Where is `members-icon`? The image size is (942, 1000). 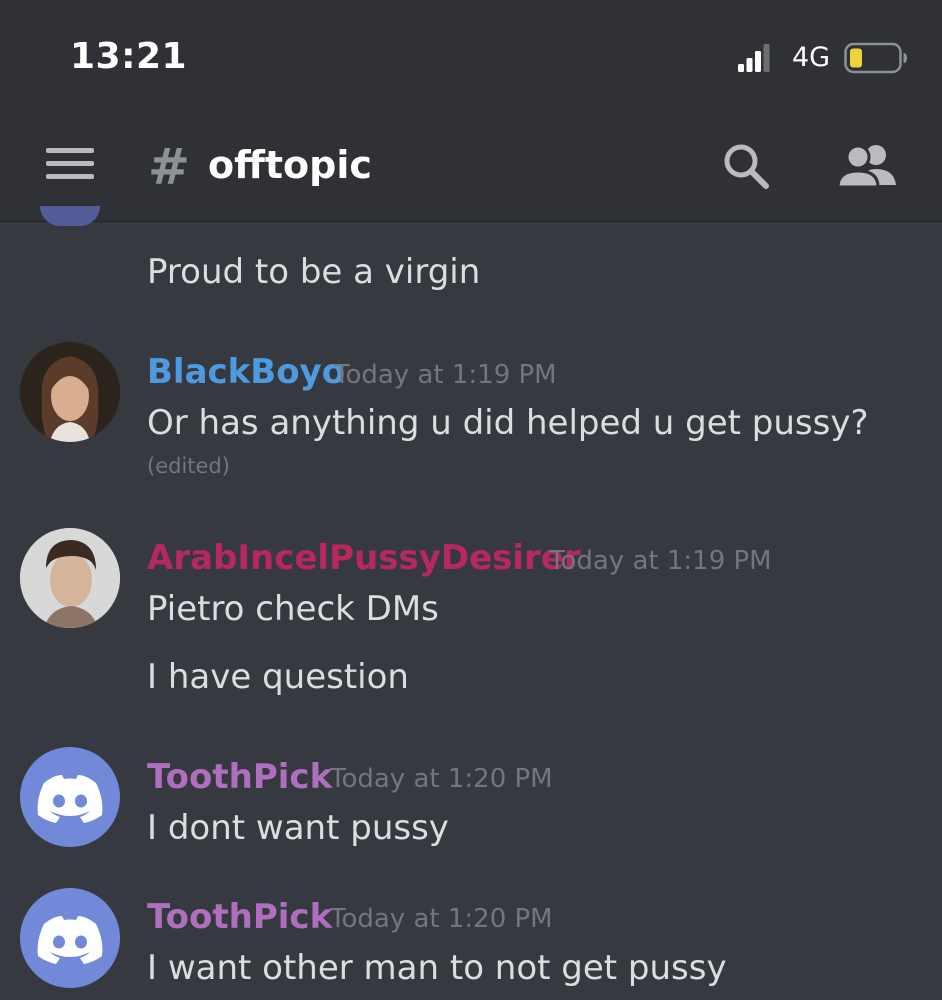 members-icon is located at coordinates (867, 166).